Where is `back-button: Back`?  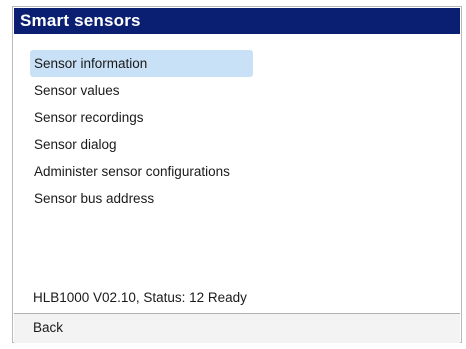 back-button: Back is located at coordinates (48, 328).